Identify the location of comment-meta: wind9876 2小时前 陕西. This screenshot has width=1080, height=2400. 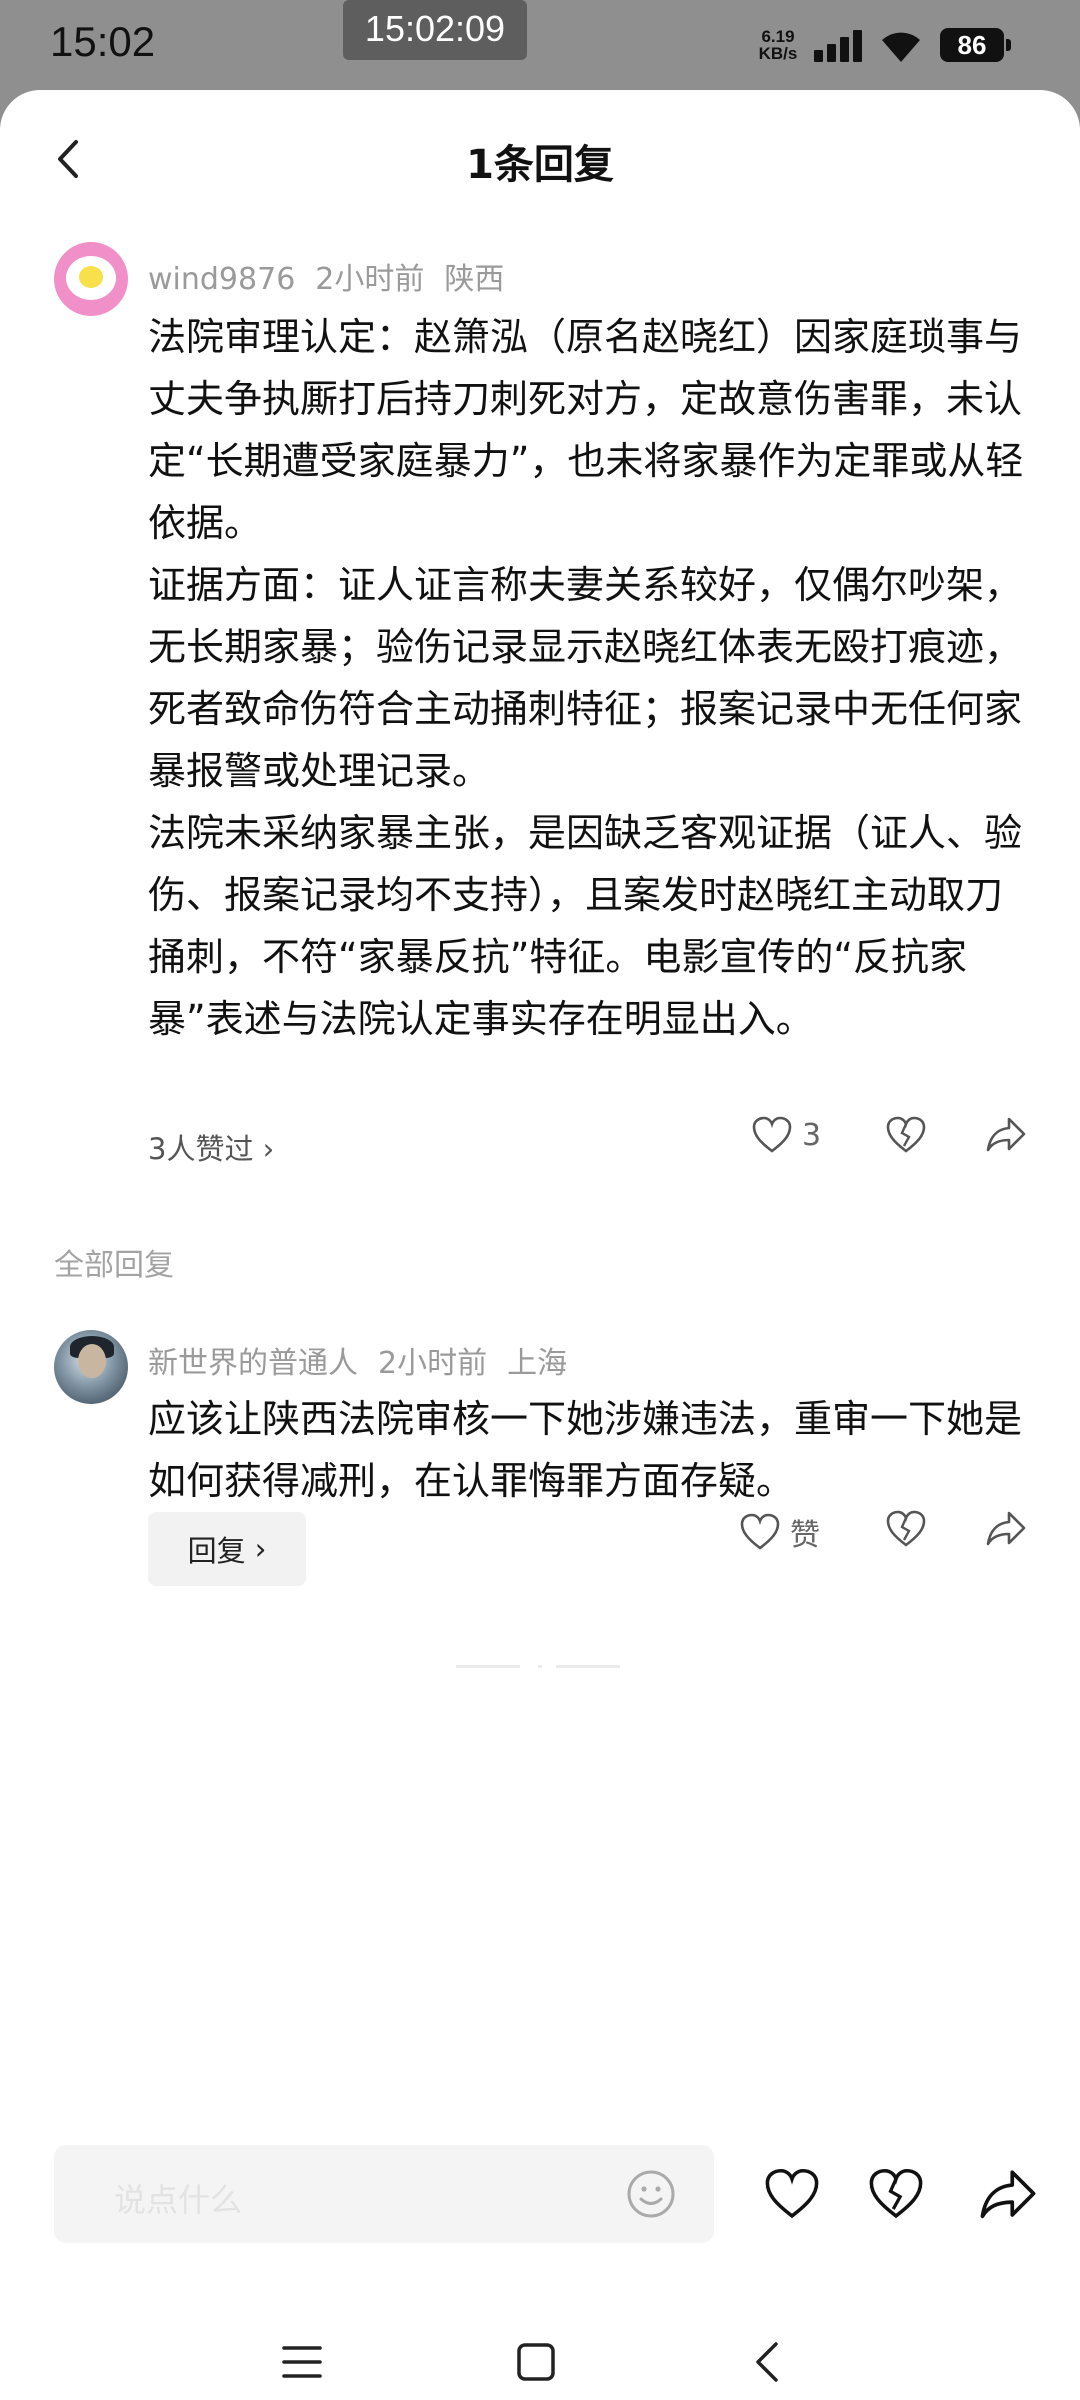
(336, 276).